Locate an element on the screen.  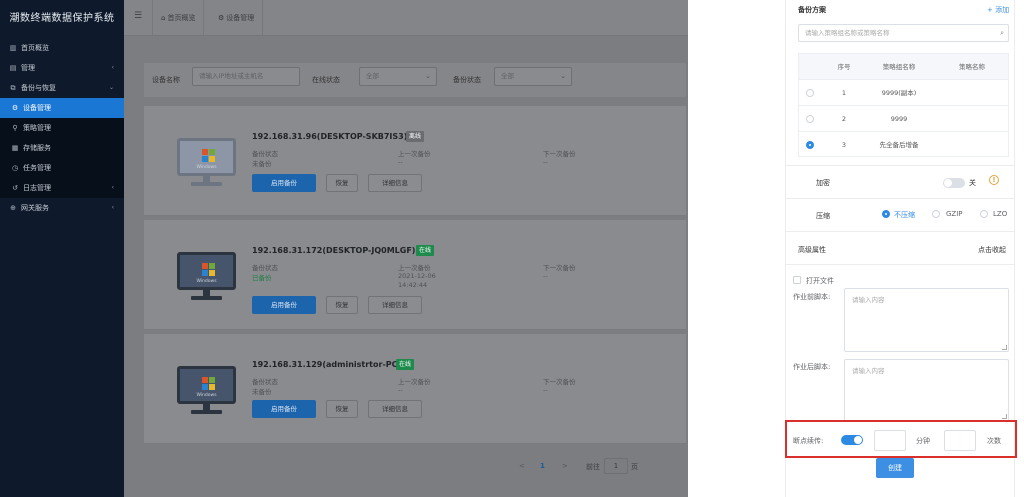
sidebar-item-strategy: ⚲ 策略管理 is located at coordinates (62, 128).